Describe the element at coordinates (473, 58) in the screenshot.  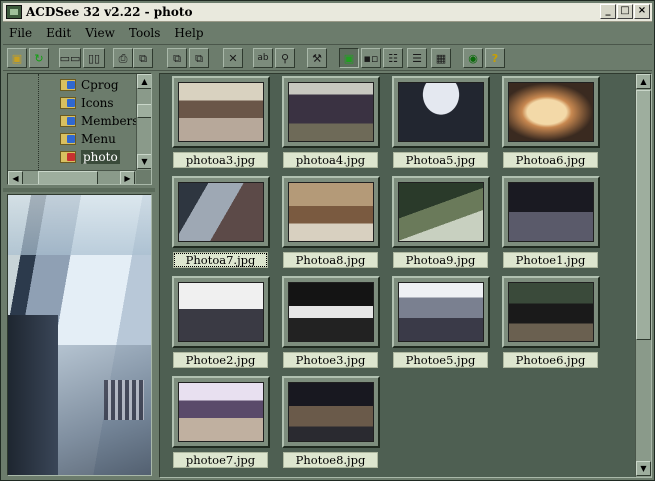
I see `preview-icon: ◉` at that location.